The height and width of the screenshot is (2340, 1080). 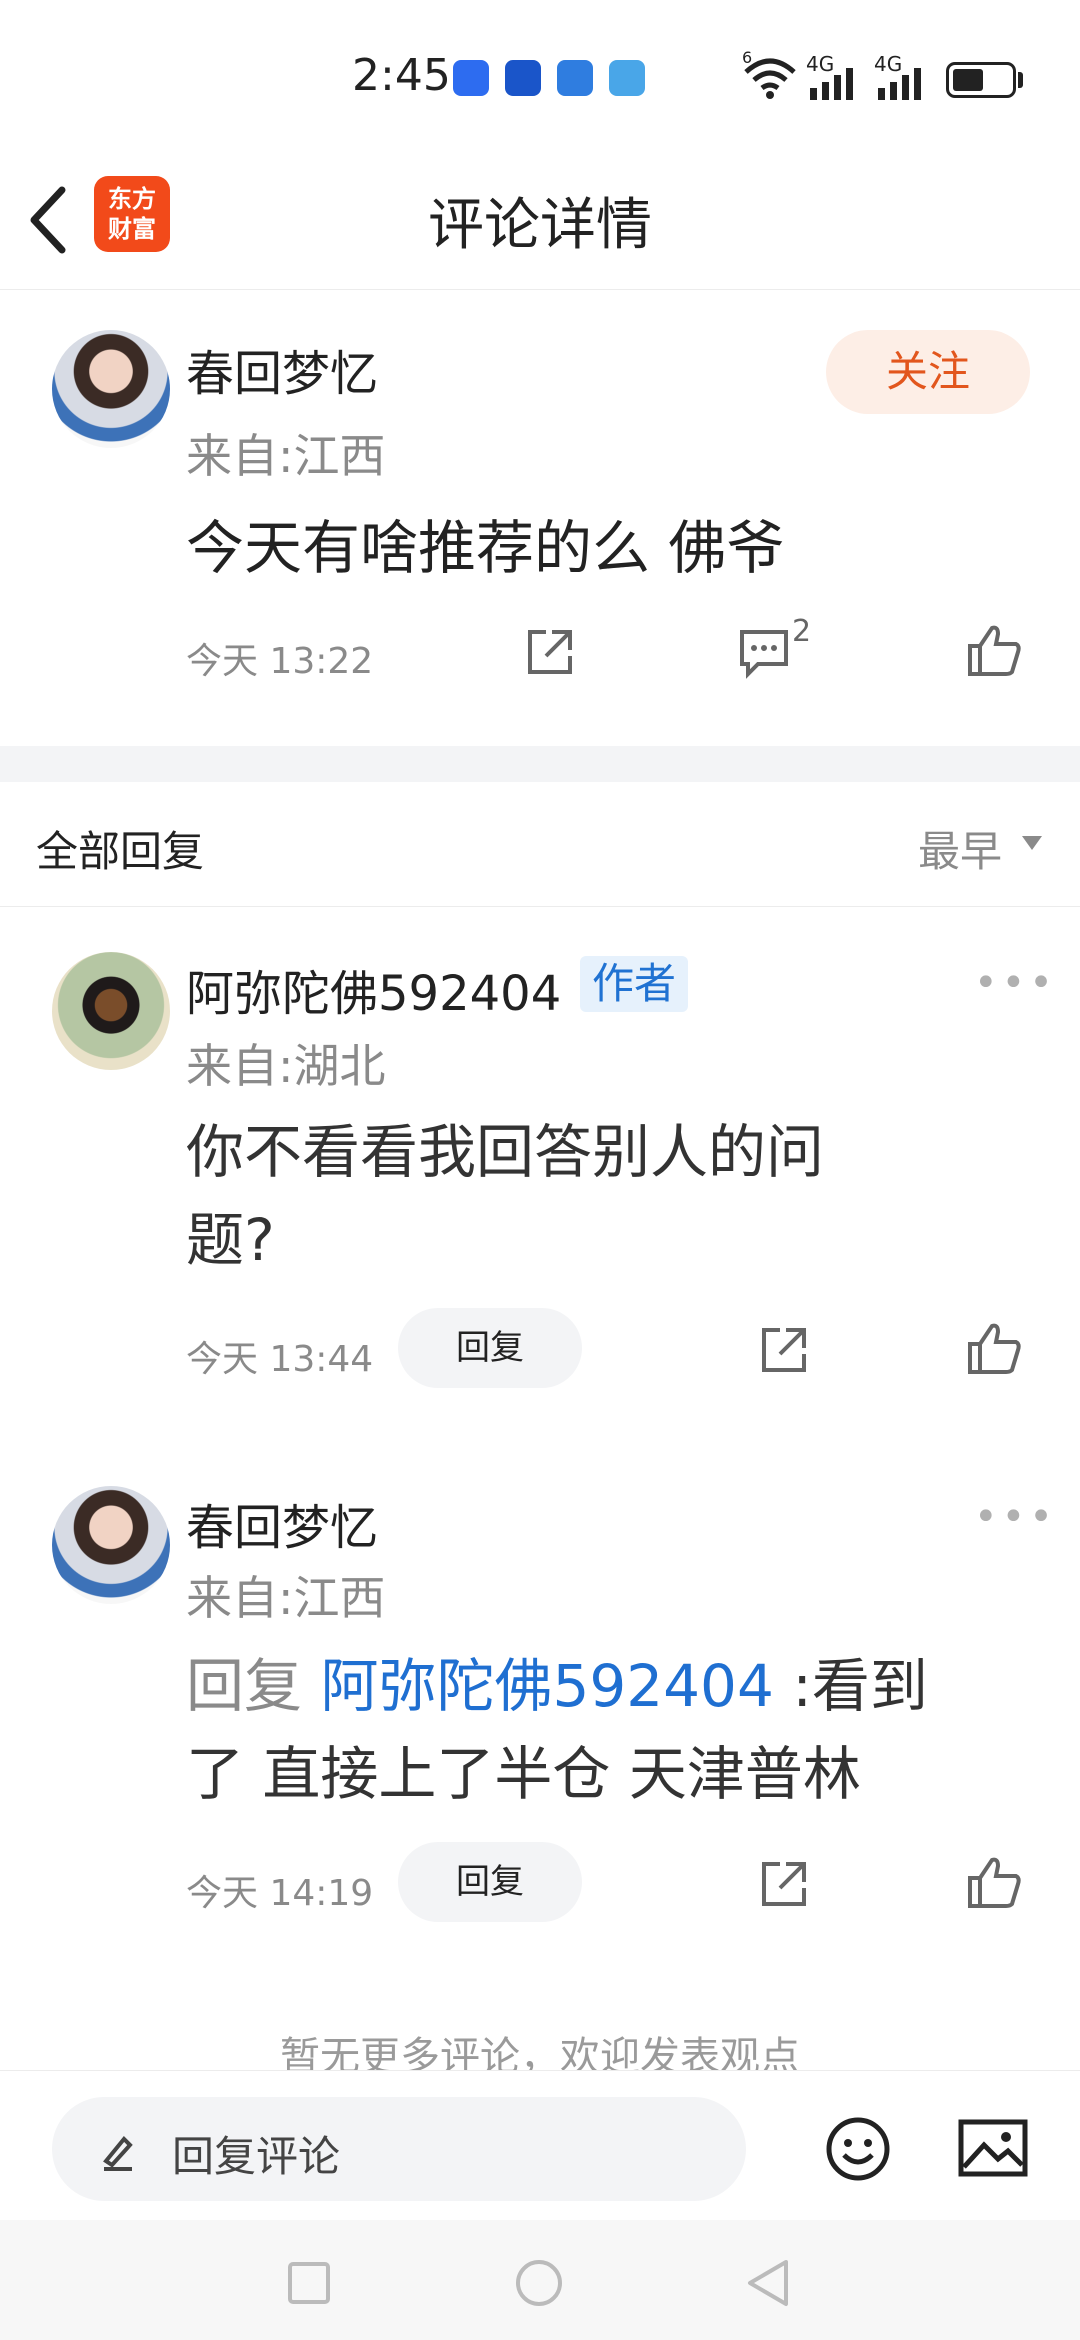 I want to click on comment-content: 今天有啥推荐的么 佛爷, so click(x=485, y=548).